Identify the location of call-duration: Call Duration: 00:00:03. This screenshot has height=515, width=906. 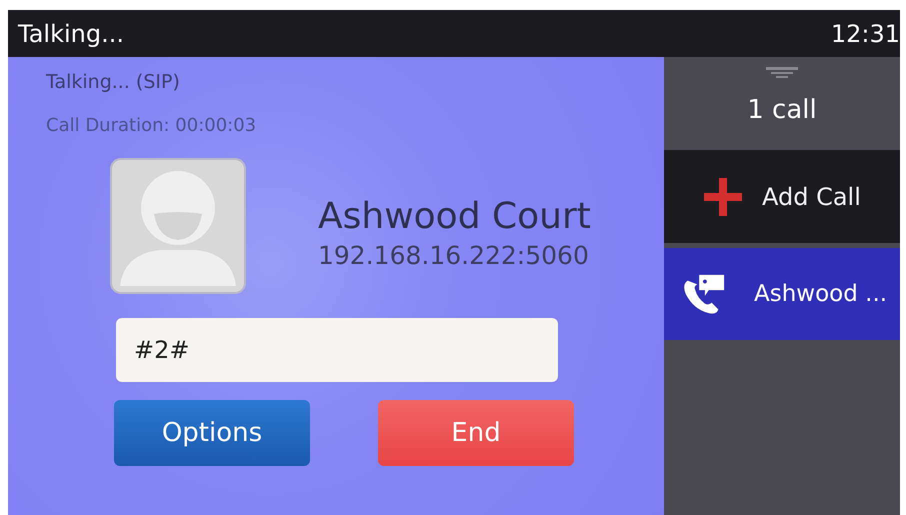
(152, 125).